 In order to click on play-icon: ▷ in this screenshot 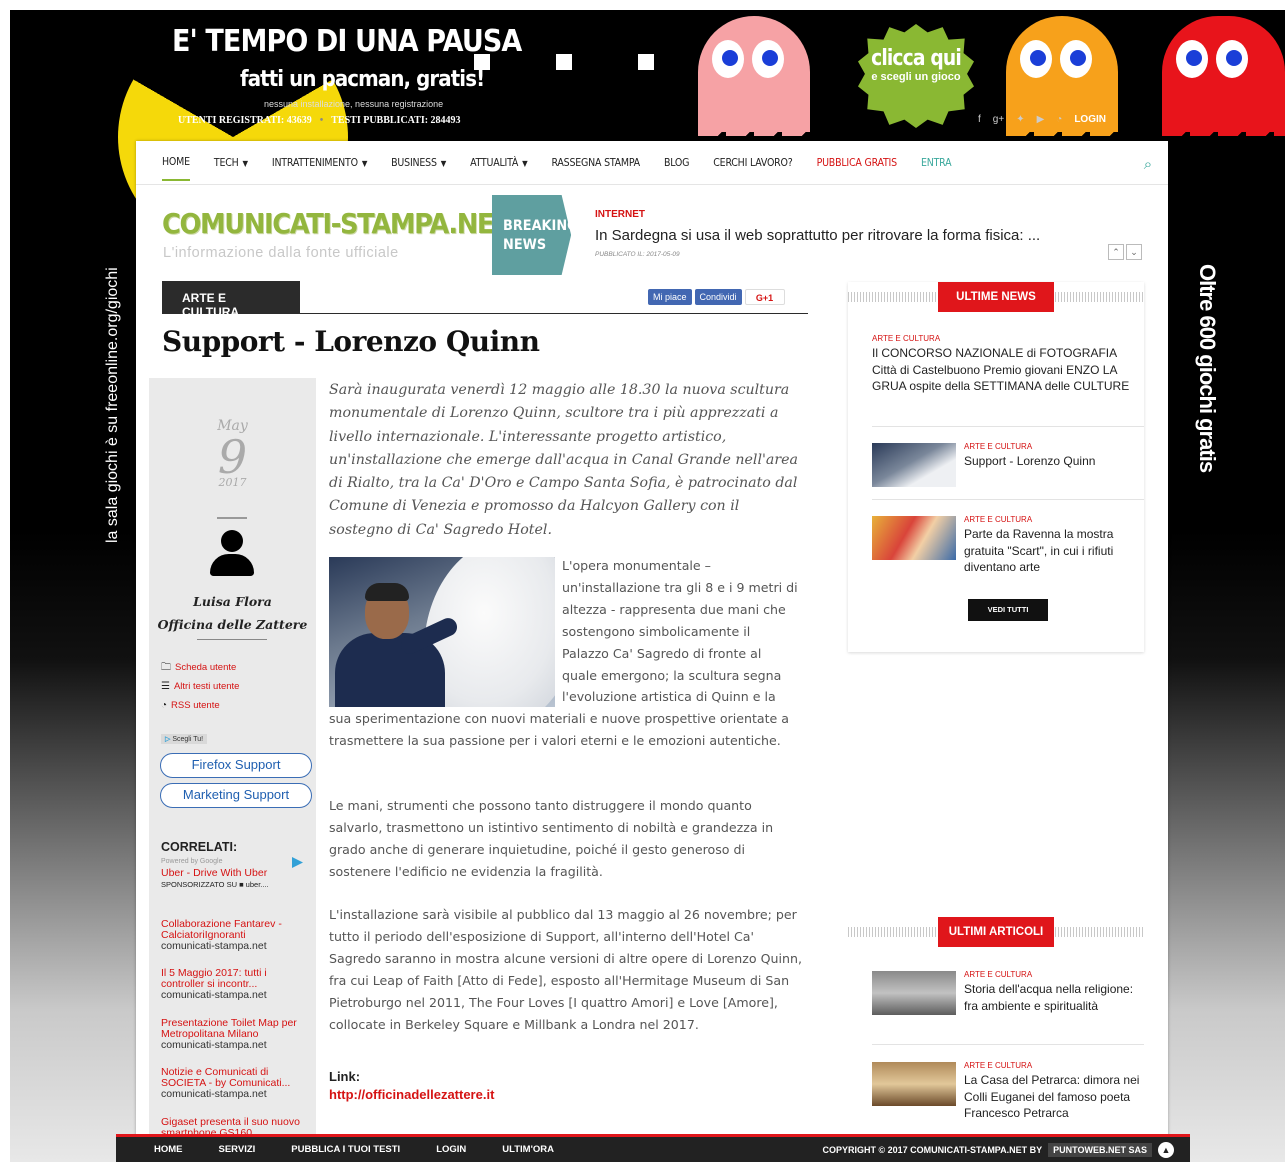, I will do `click(168, 739)`.